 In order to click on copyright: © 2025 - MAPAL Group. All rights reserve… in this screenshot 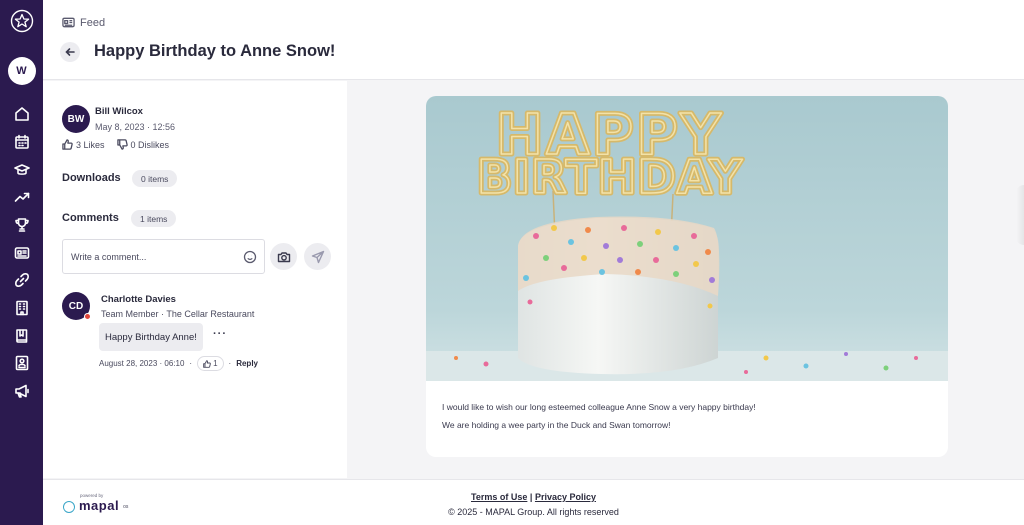, I will do `click(533, 512)`.